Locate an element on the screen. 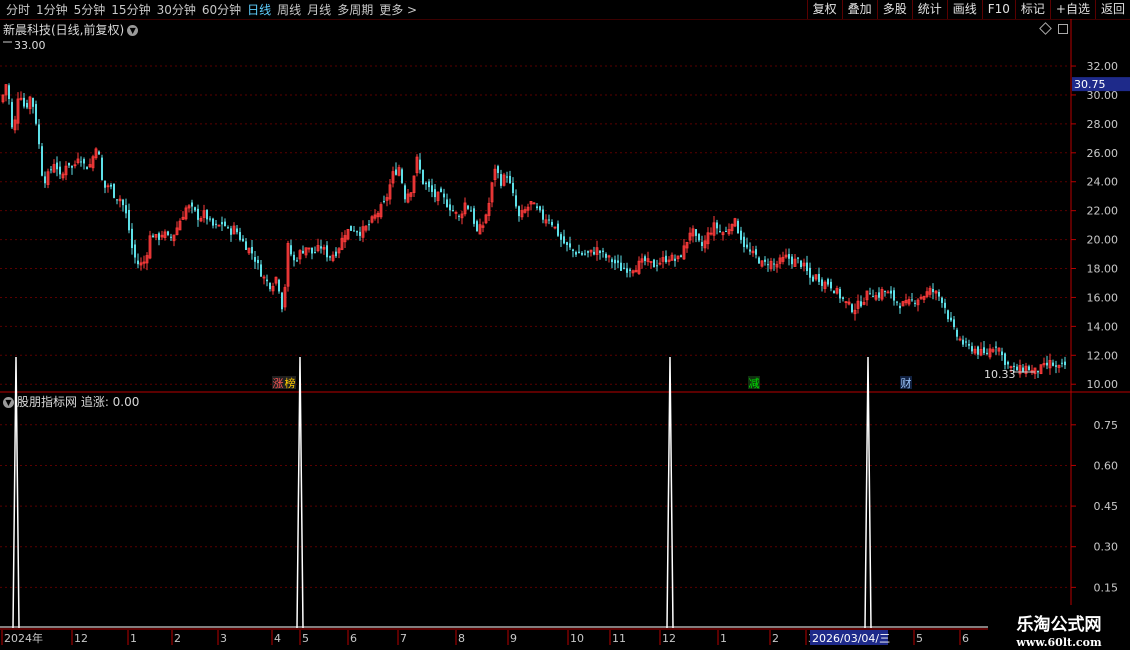  price-tick-label: 16.00 is located at coordinates (1103, 297).